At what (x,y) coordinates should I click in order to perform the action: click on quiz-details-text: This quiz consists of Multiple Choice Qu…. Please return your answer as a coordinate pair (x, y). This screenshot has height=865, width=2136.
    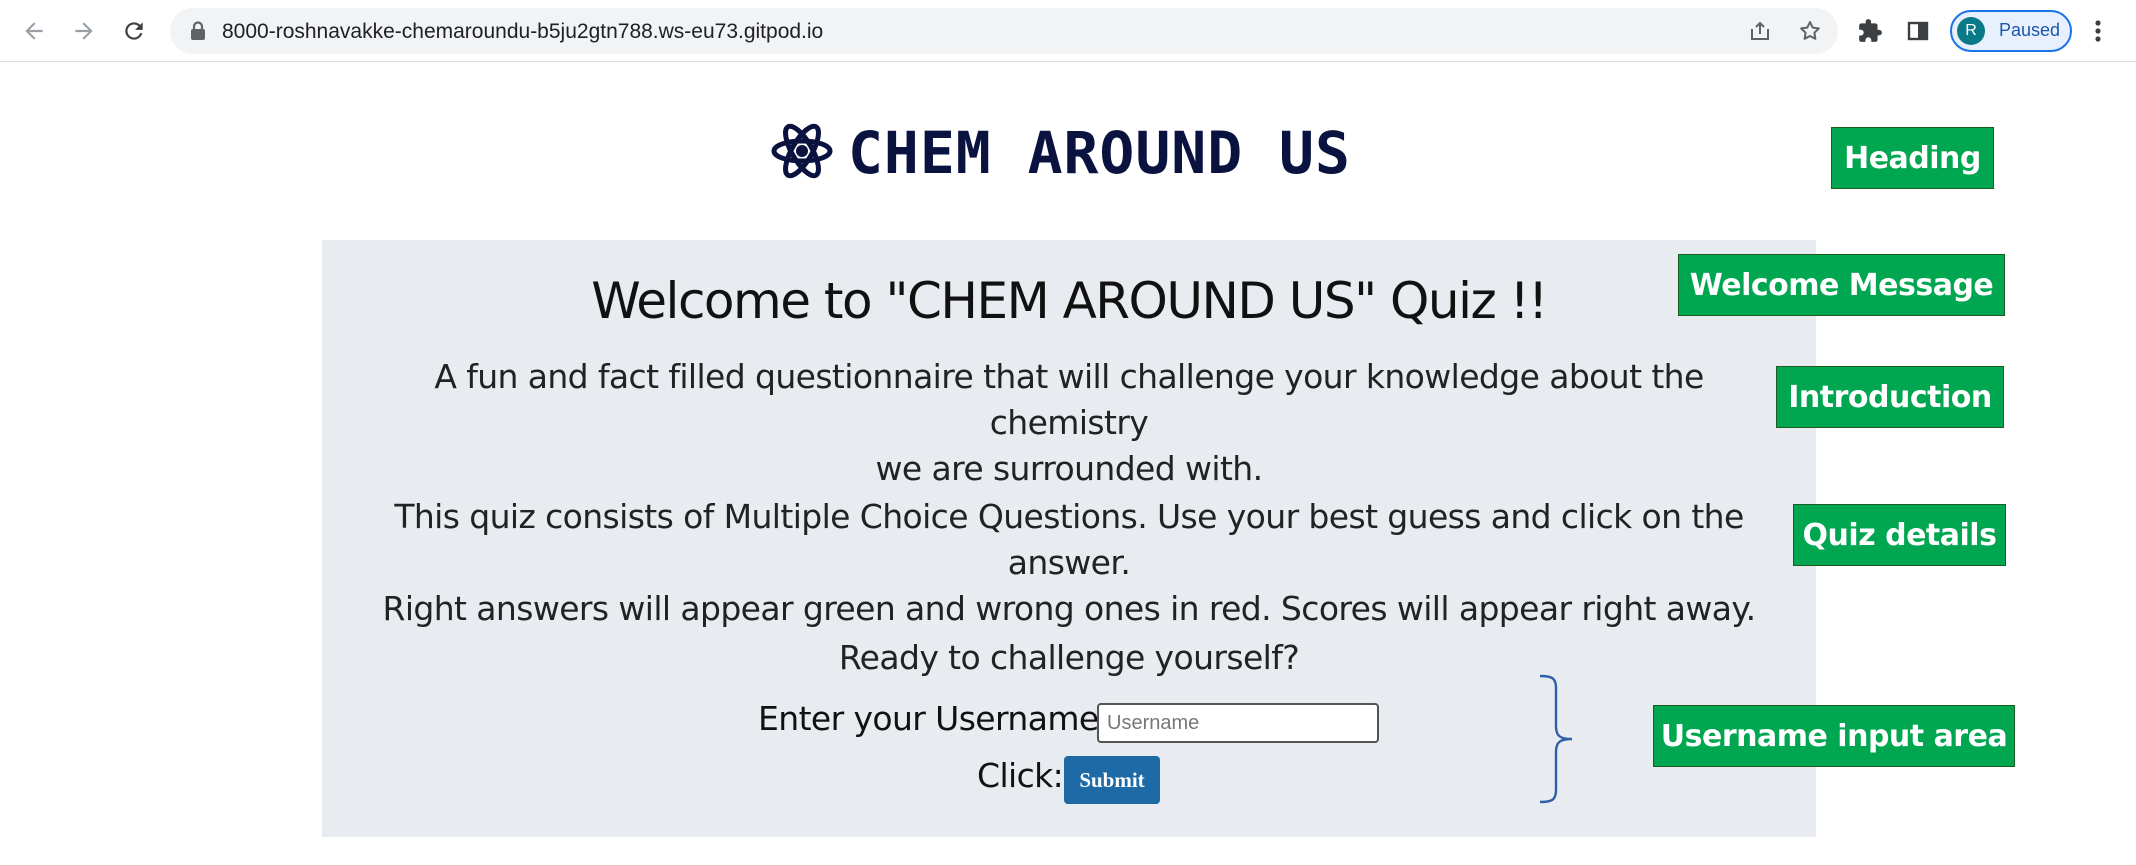
    Looking at the image, I should click on (1069, 563).